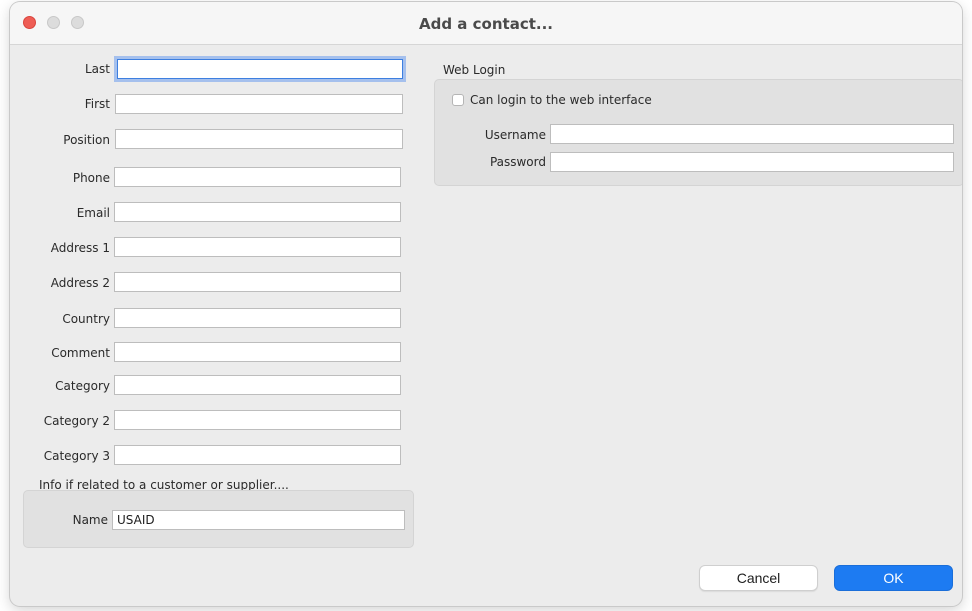 This screenshot has height=611, width=972. I want to click on name-field, so click(258, 520).